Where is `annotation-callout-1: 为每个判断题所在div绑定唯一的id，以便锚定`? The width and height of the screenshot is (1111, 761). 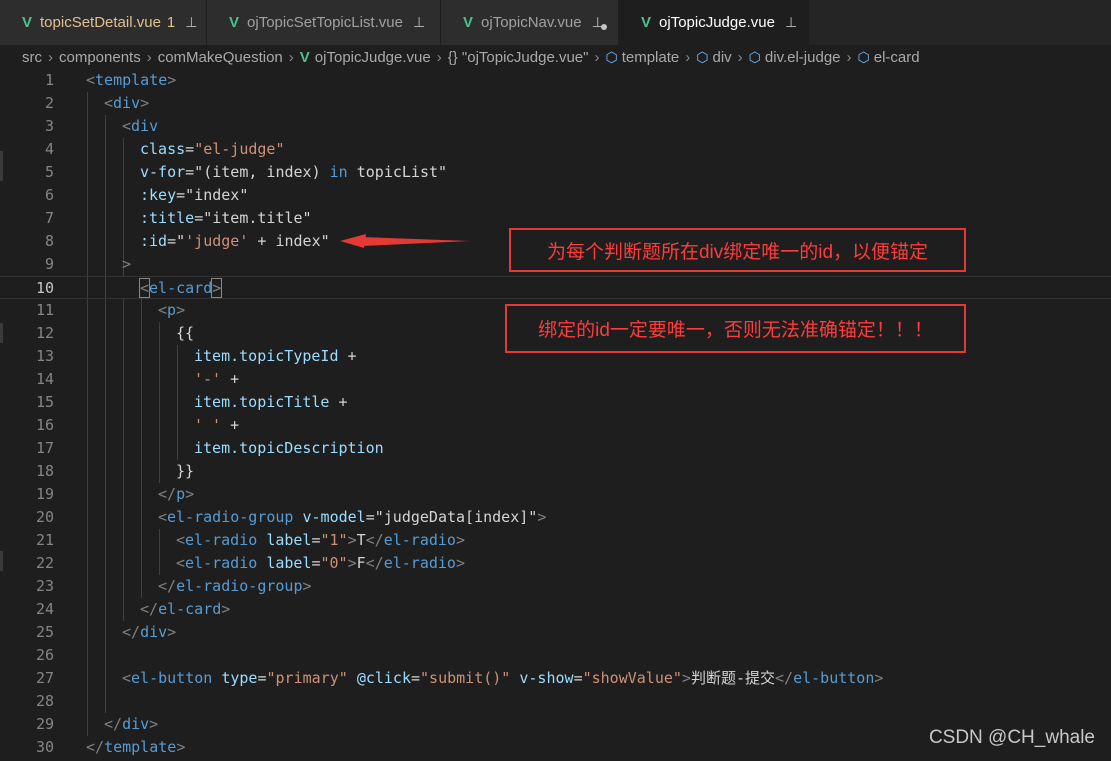
annotation-callout-1: 为每个判断题所在div绑定唯一的id，以便锚定 is located at coordinates (737, 250).